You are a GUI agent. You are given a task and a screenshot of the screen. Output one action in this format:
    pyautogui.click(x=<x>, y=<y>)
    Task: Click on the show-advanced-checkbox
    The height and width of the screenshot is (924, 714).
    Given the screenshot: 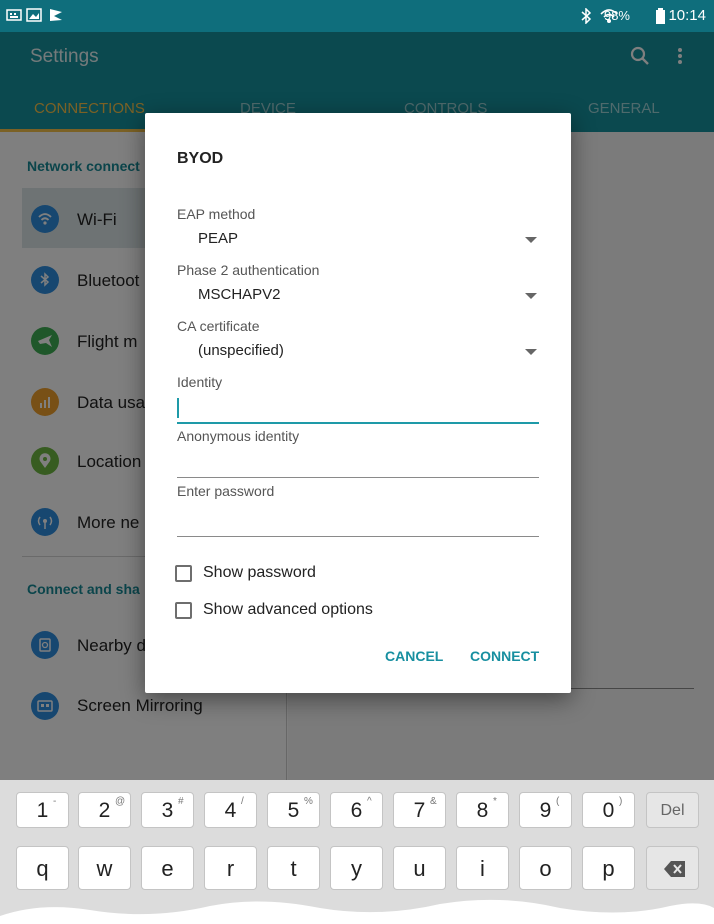 What is the action you would take?
    pyautogui.click(x=183, y=610)
    